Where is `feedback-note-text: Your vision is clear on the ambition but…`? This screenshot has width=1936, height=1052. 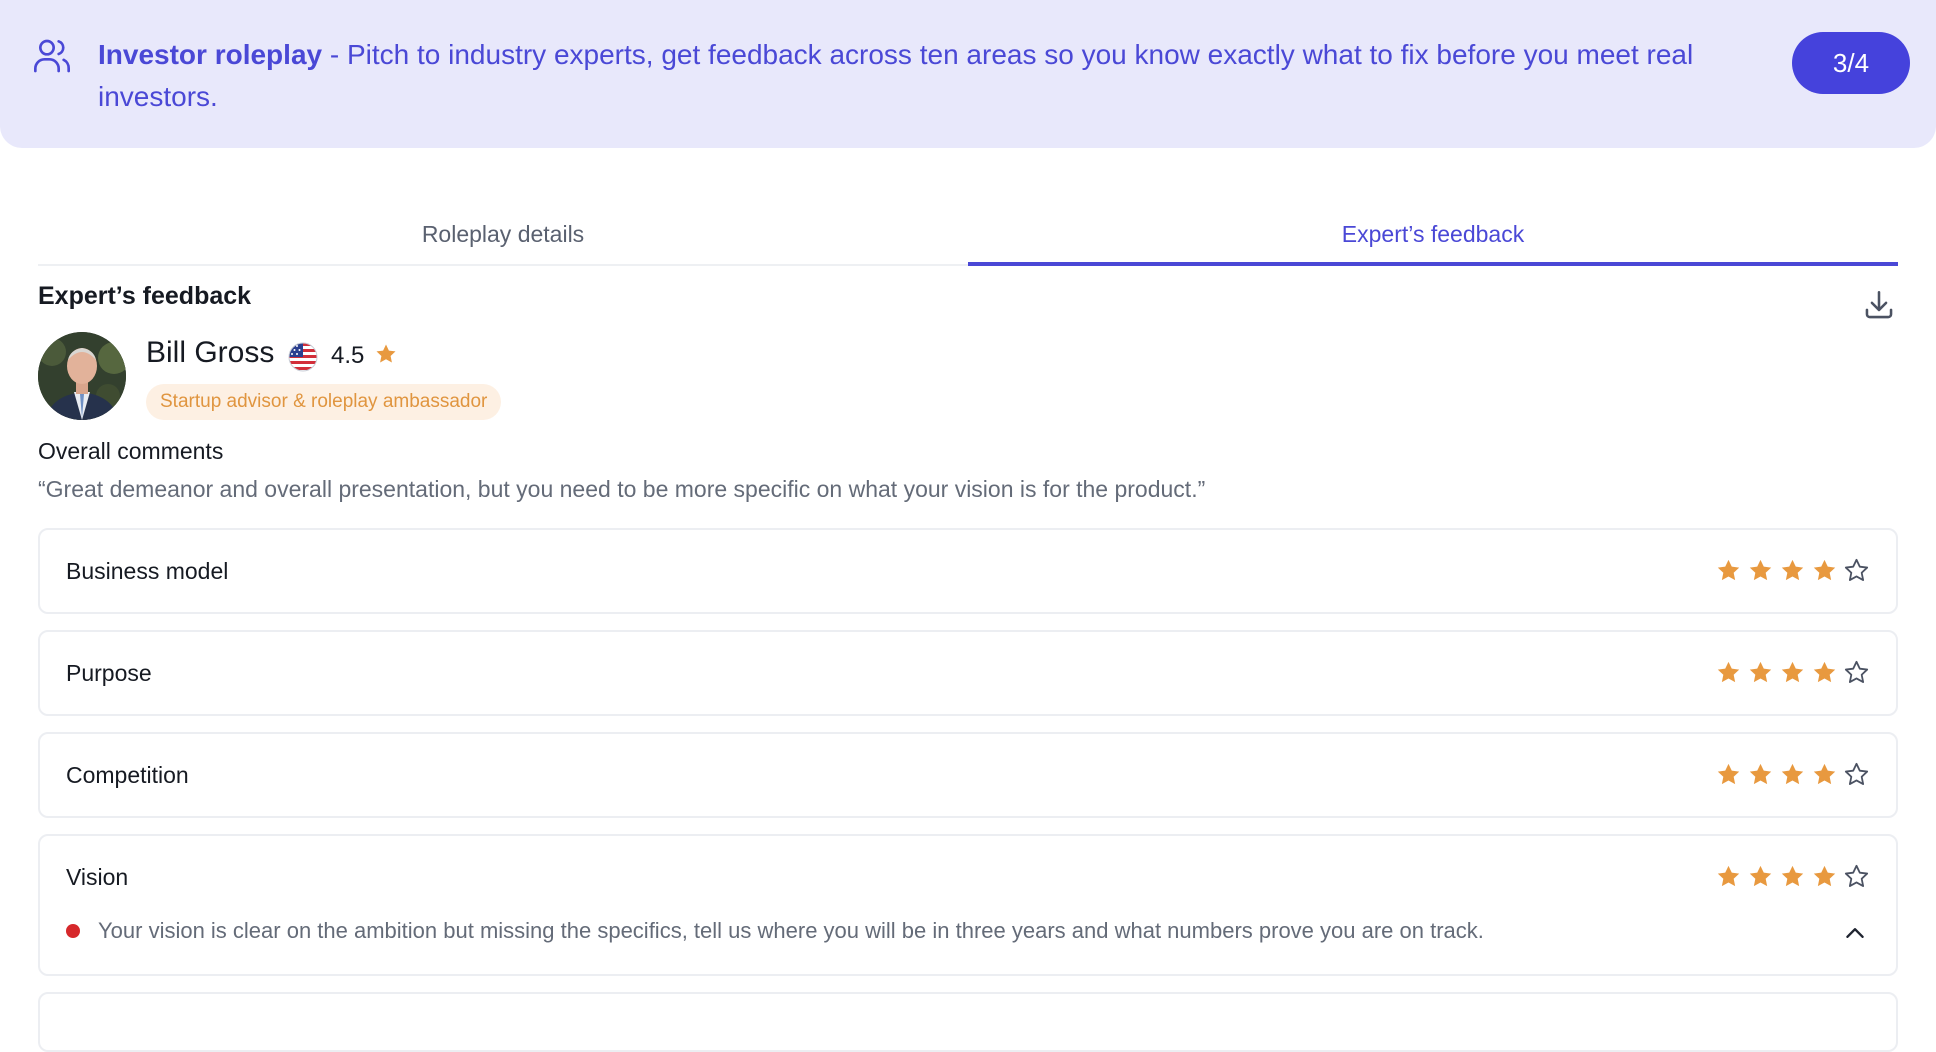
feedback-note-text: Your vision is clear on the ambition but… is located at coordinates (791, 930).